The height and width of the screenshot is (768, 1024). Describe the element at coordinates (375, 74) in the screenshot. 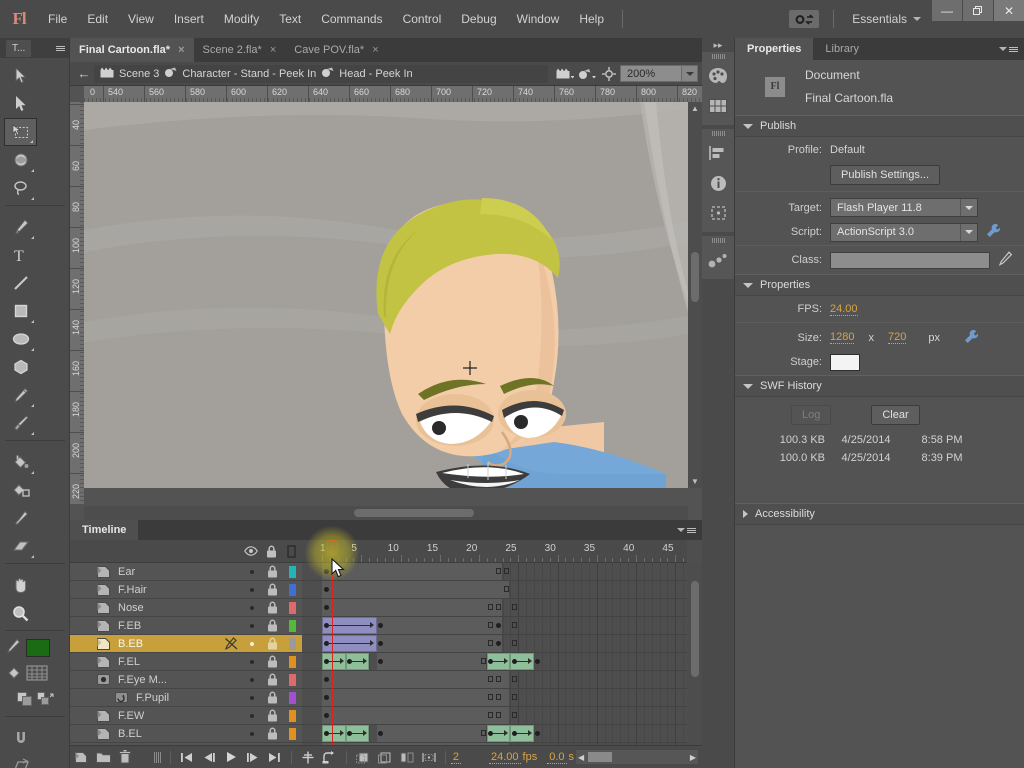

I see `breadcrumb-head: Head - Peek In` at that location.